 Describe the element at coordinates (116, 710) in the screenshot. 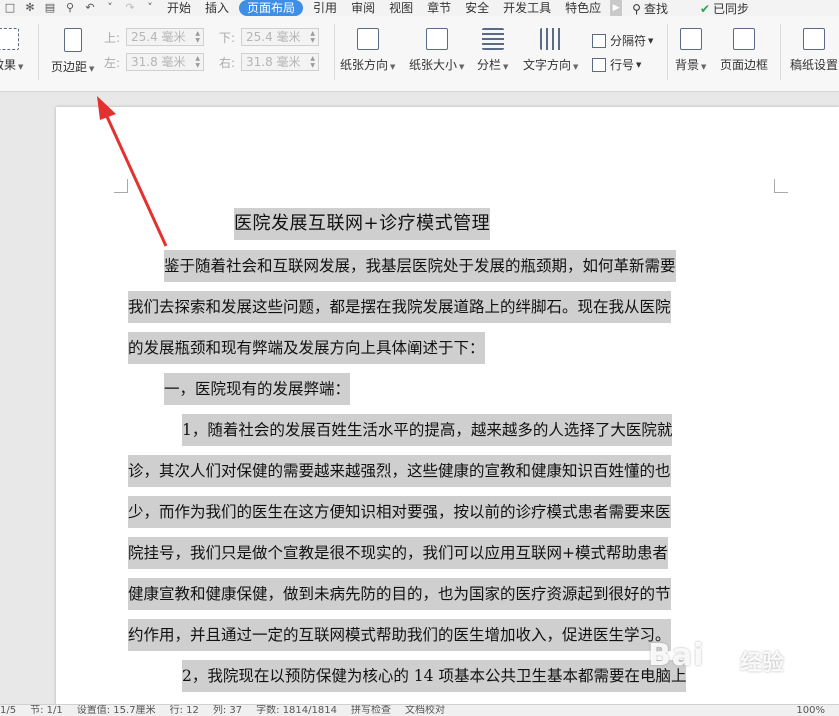

I see `status-setting: 设置值: 15.7厘米` at that location.